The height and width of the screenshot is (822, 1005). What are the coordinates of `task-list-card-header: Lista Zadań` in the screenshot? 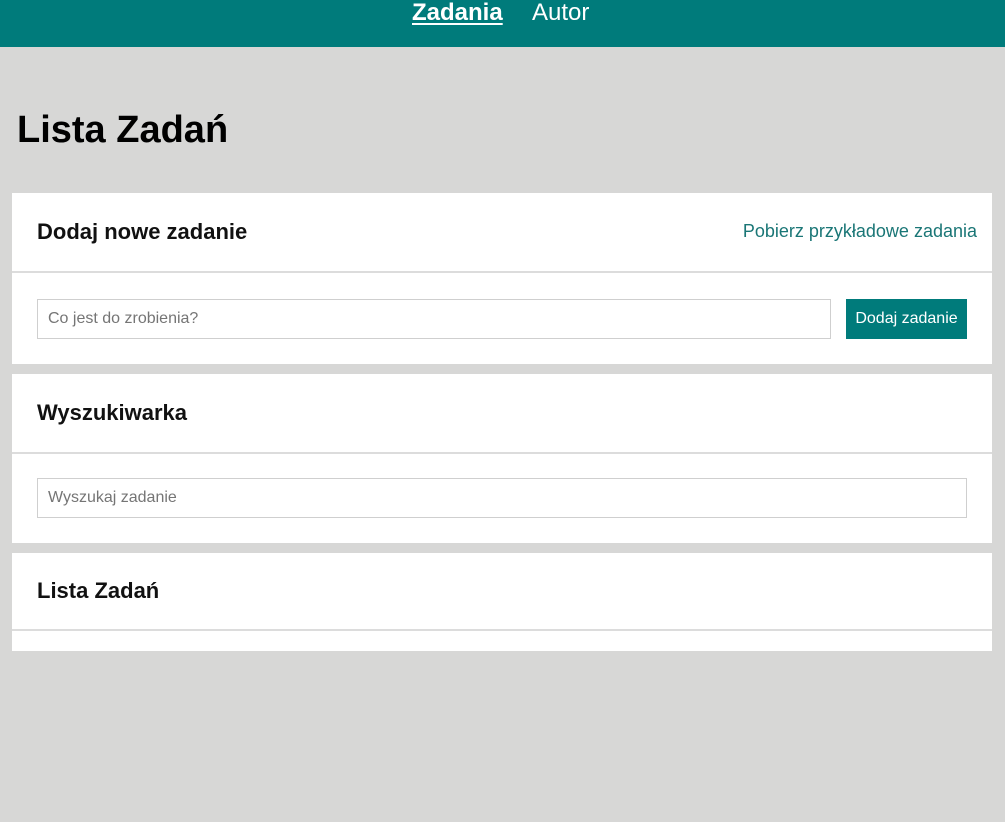 It's located at (502, 592).